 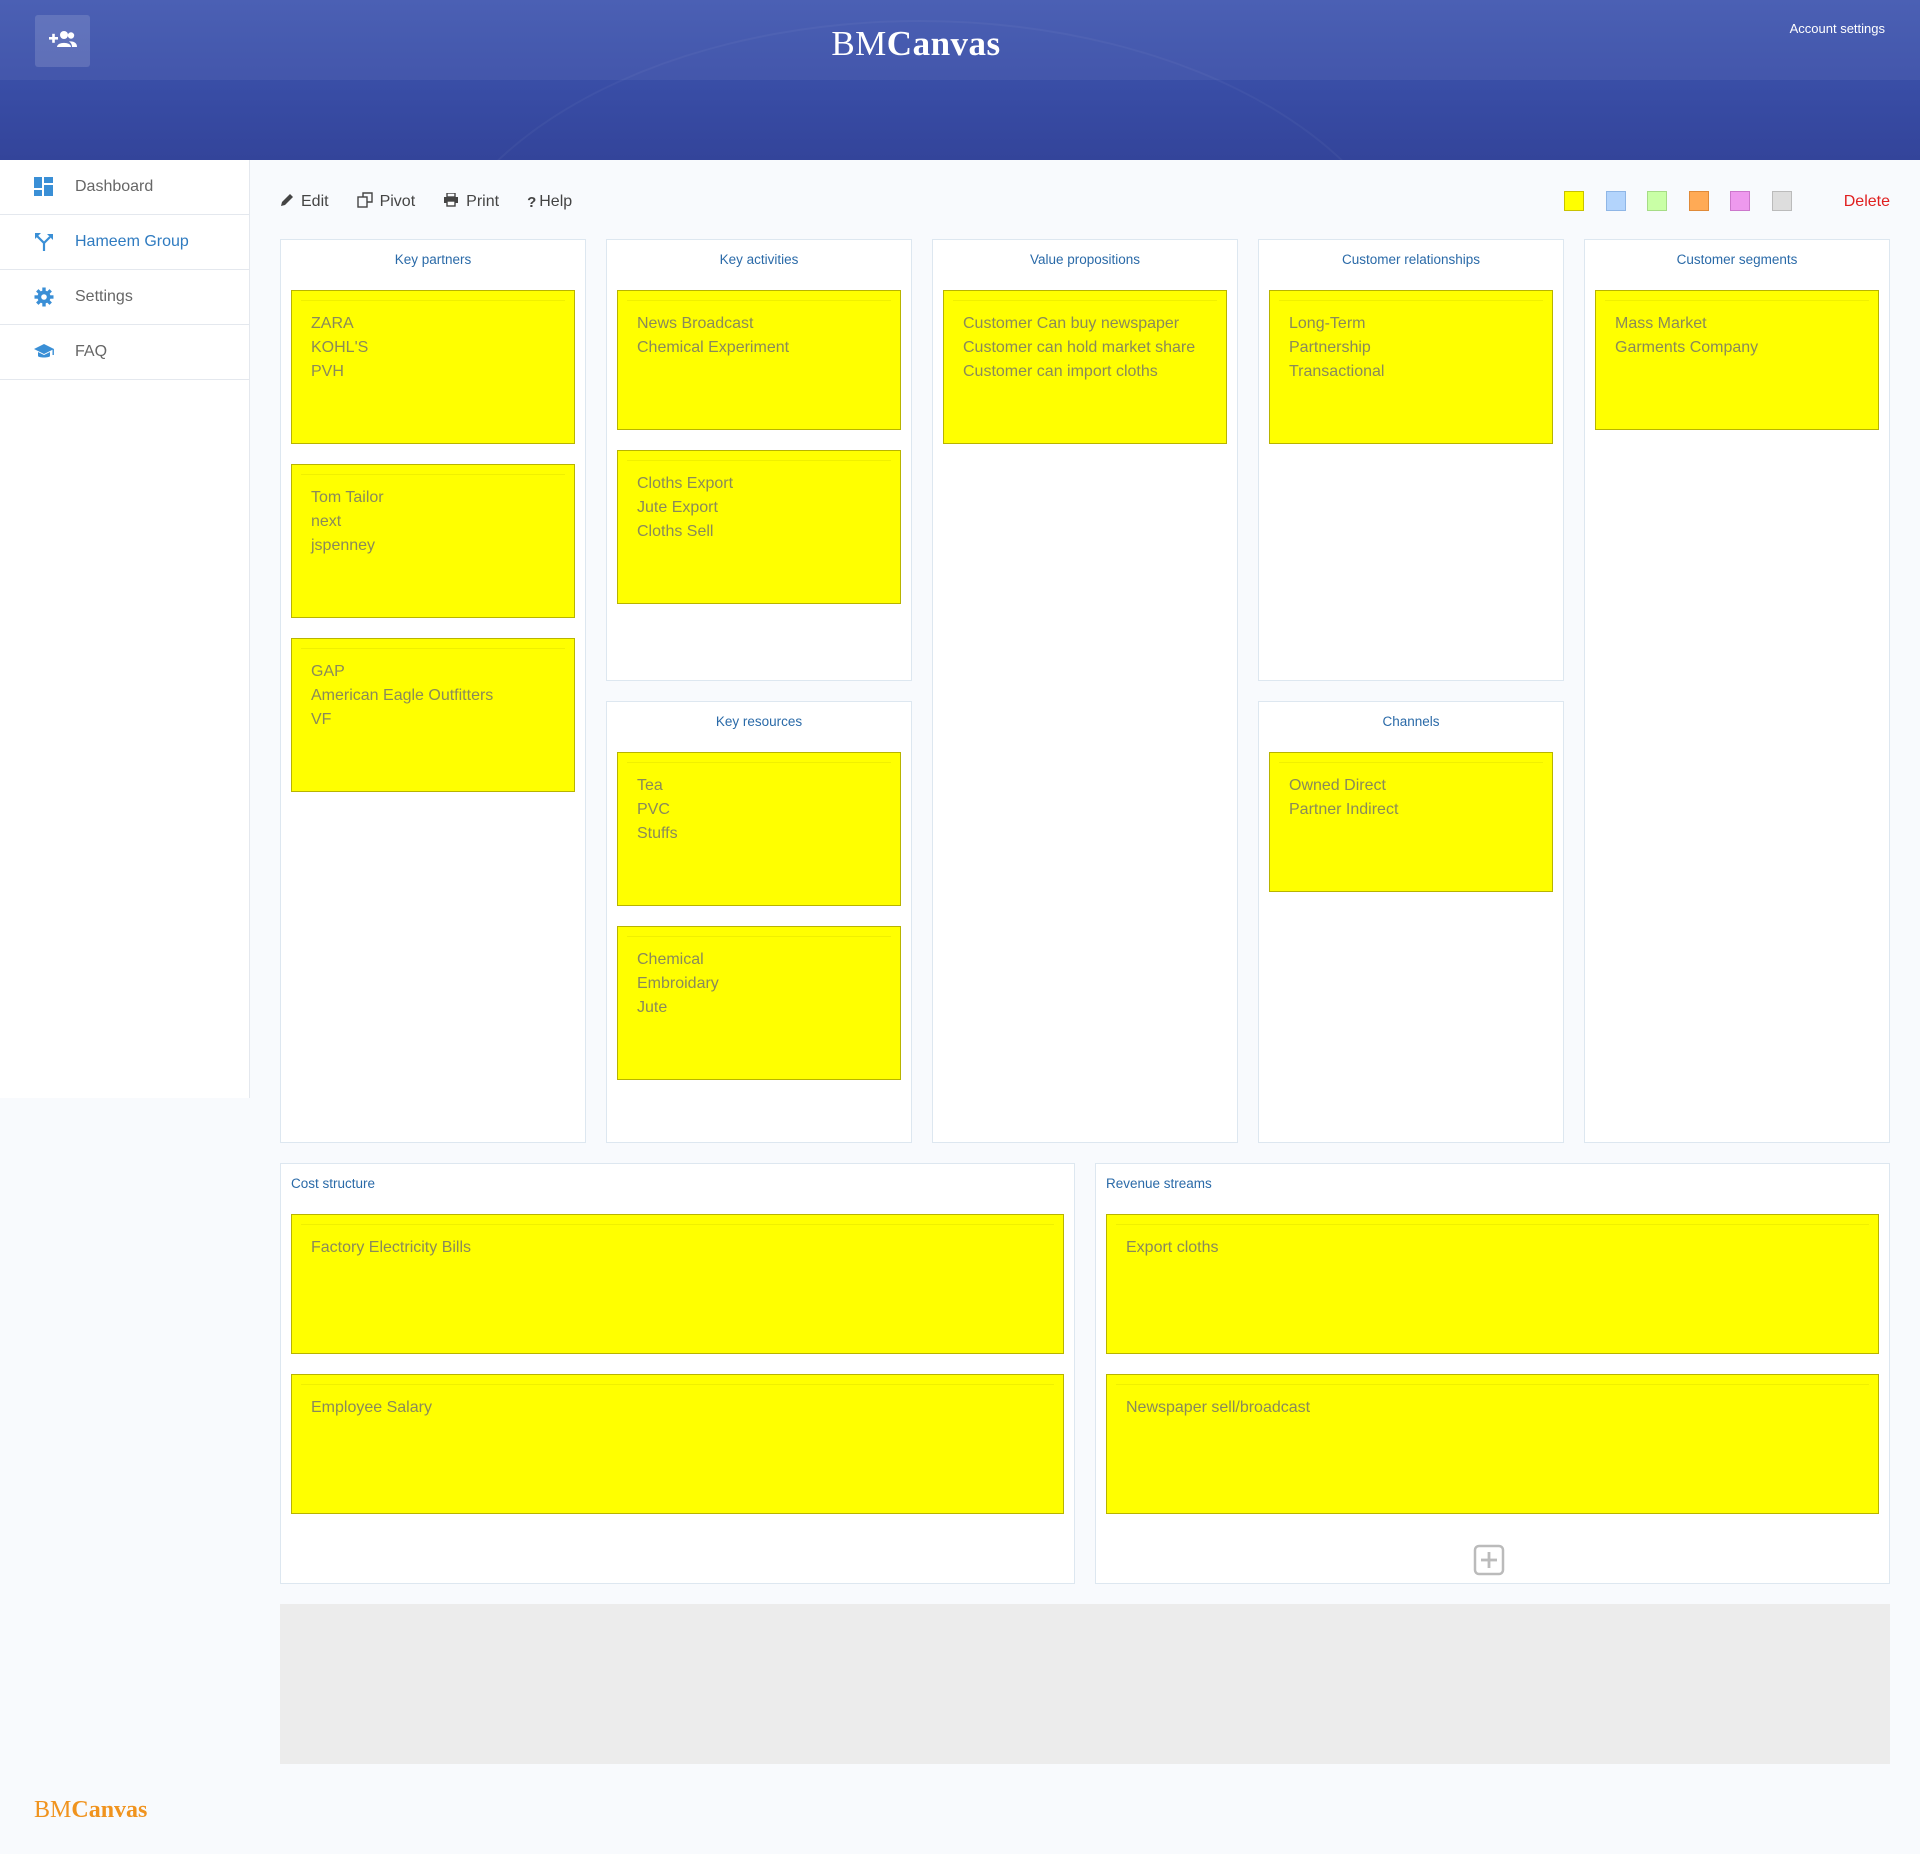 What do you see at coordinates (650, 785) in the screenshot?
I see `note-line: Tea` at bounding box center [650, 785].